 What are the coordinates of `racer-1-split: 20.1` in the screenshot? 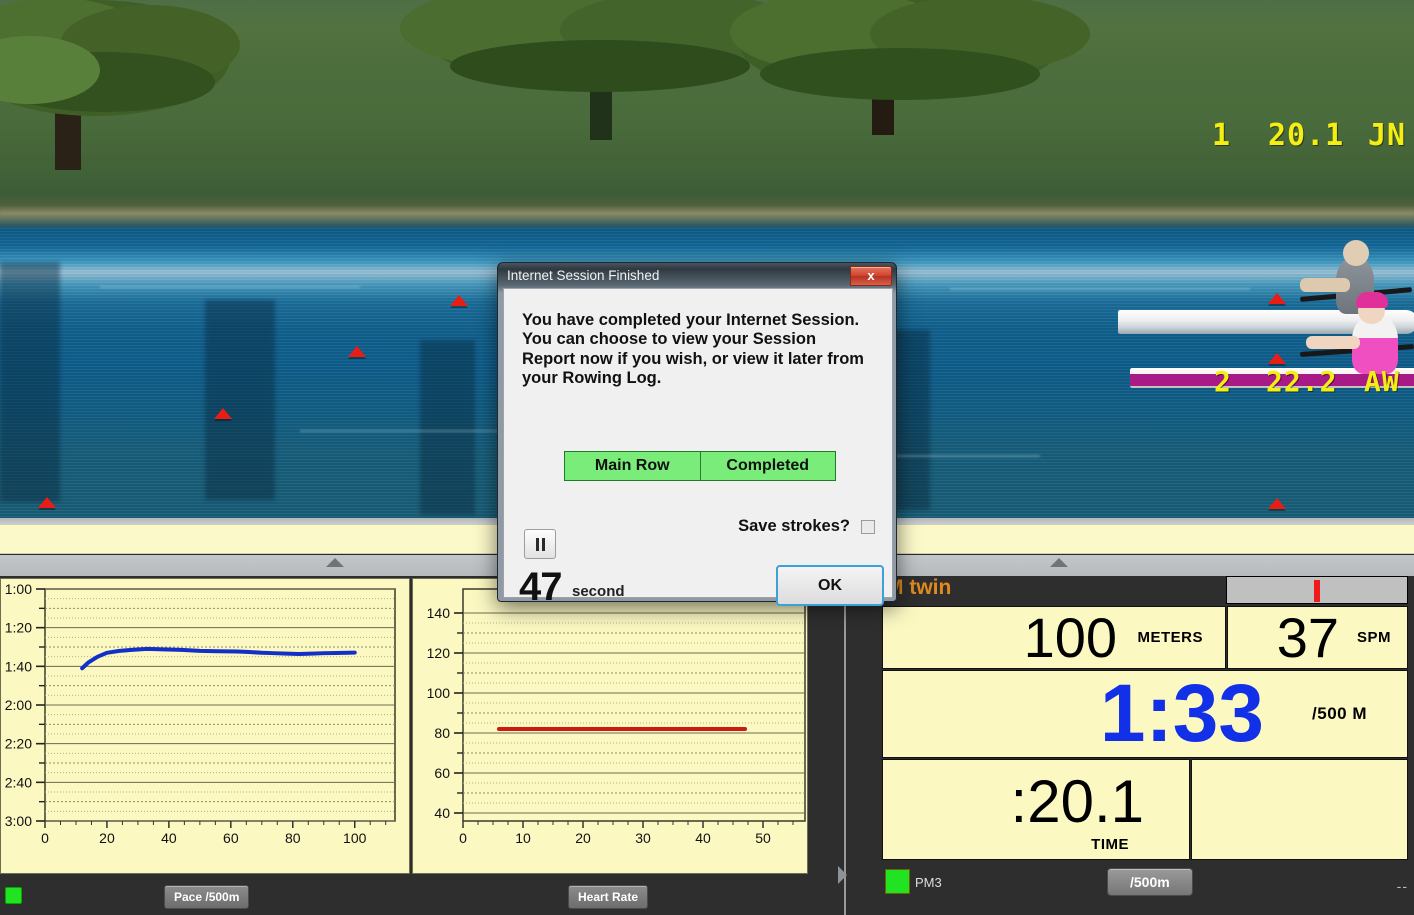 It's located at (1306, 135).